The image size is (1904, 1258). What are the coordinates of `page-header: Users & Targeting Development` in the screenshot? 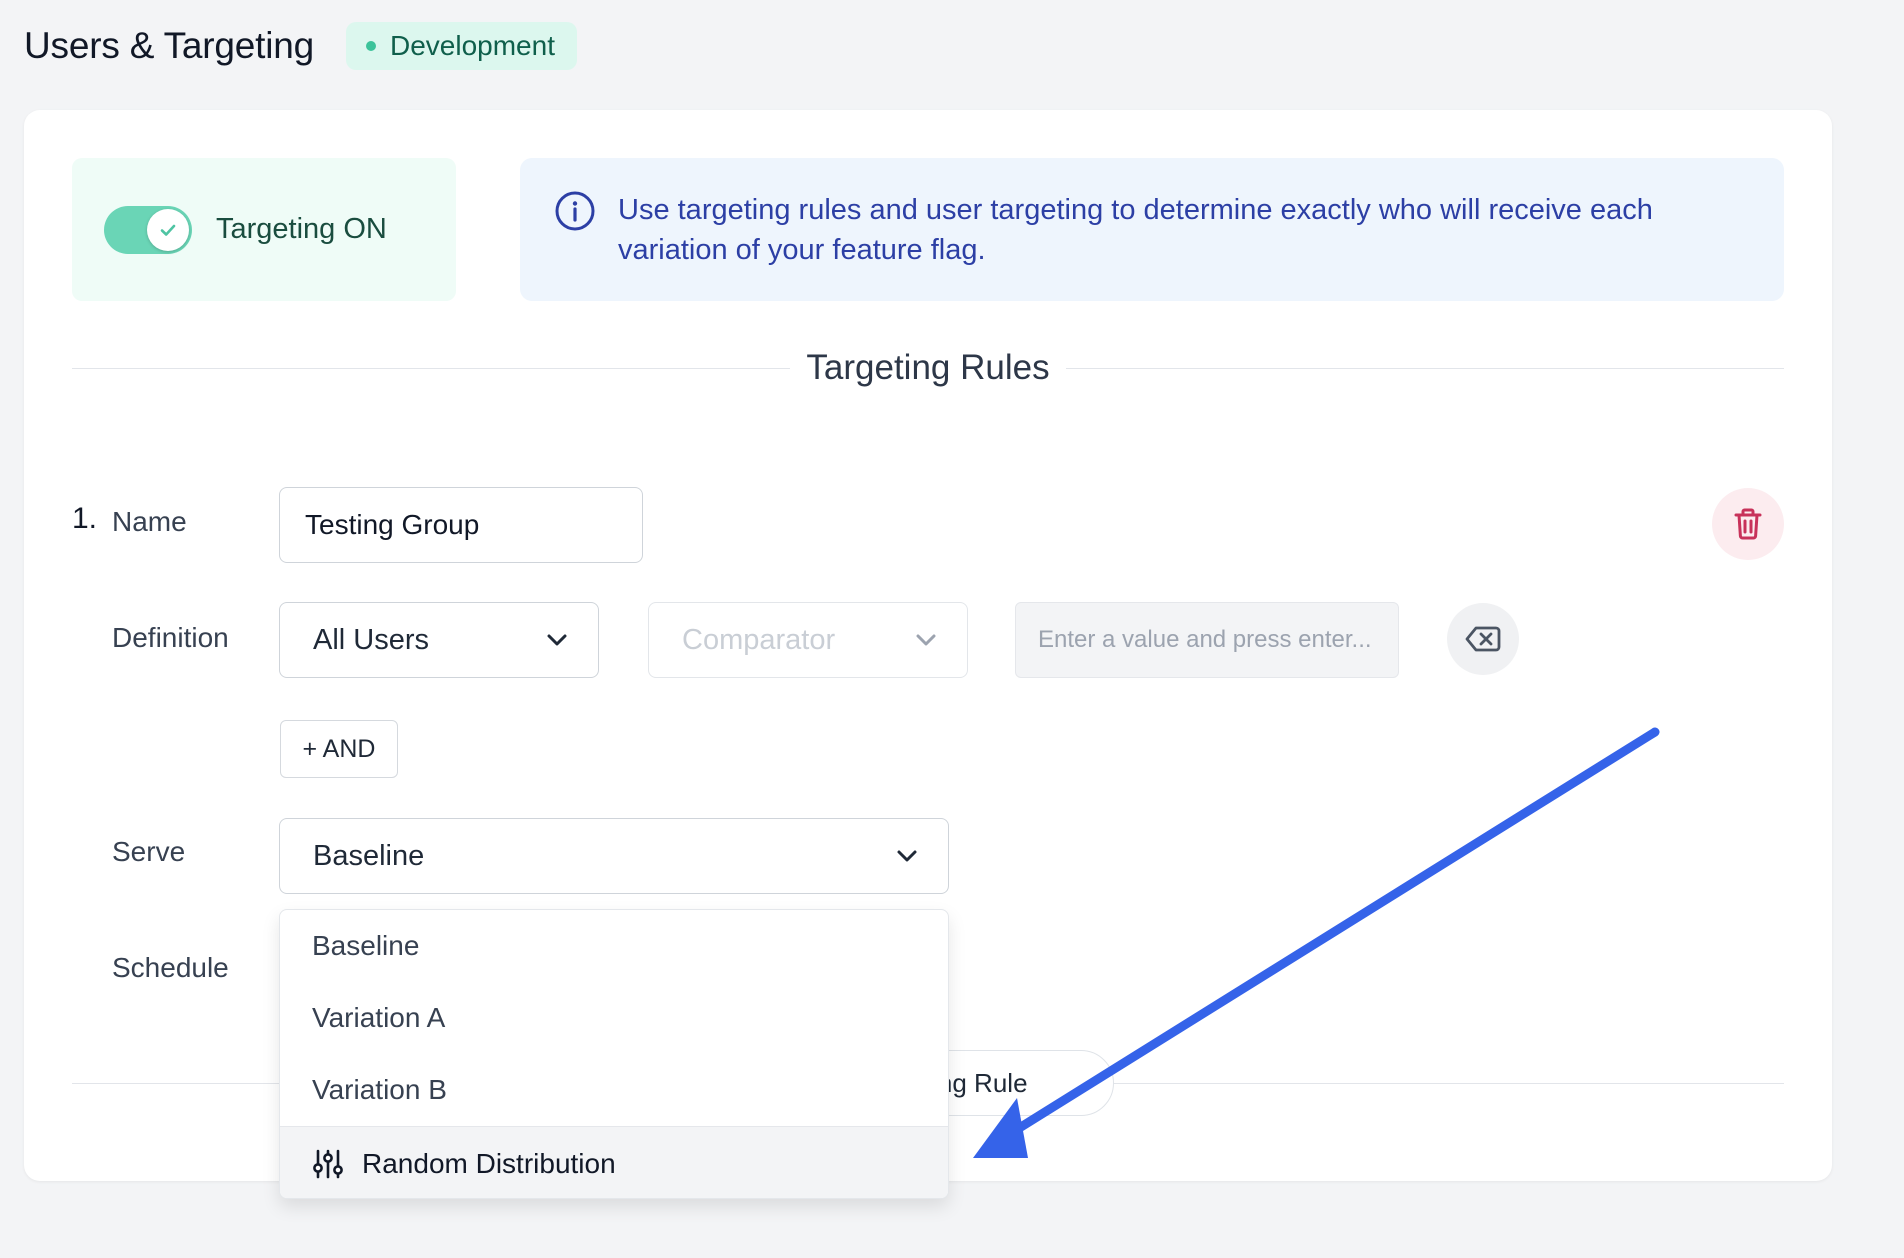 It's located at (300, 46).